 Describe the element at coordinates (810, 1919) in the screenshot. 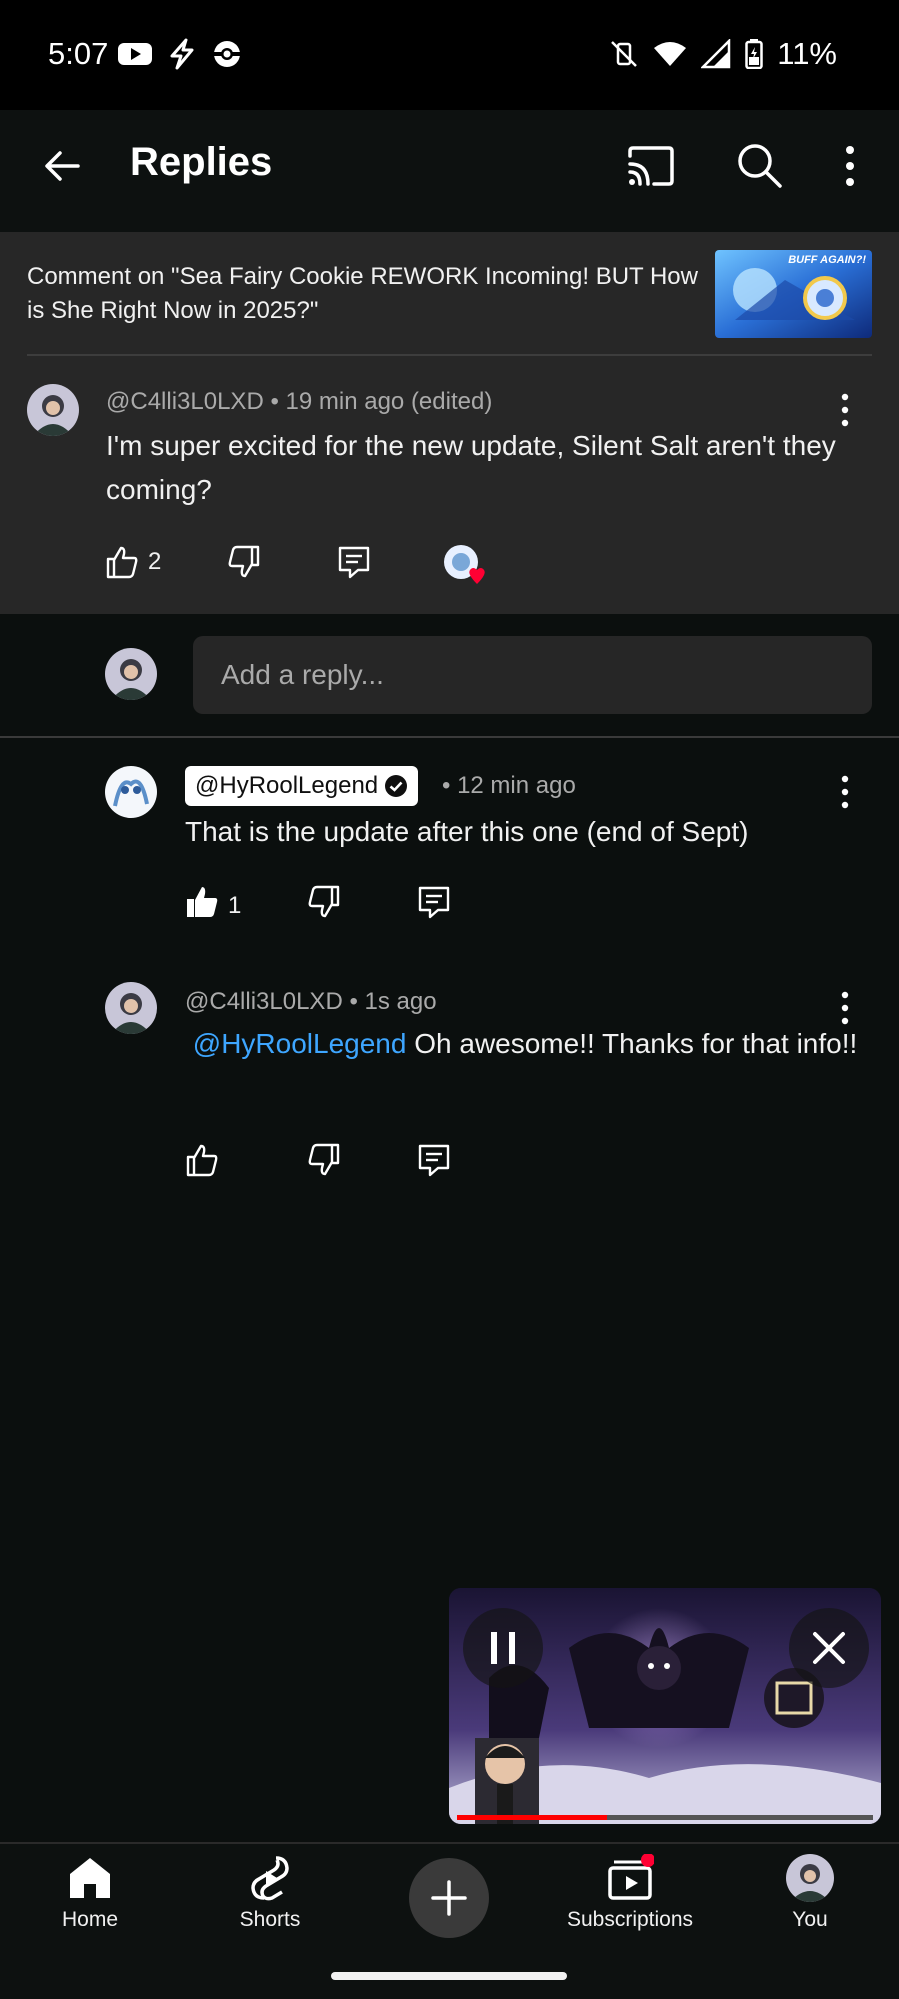

I see `nav-you-label: You` at that location.